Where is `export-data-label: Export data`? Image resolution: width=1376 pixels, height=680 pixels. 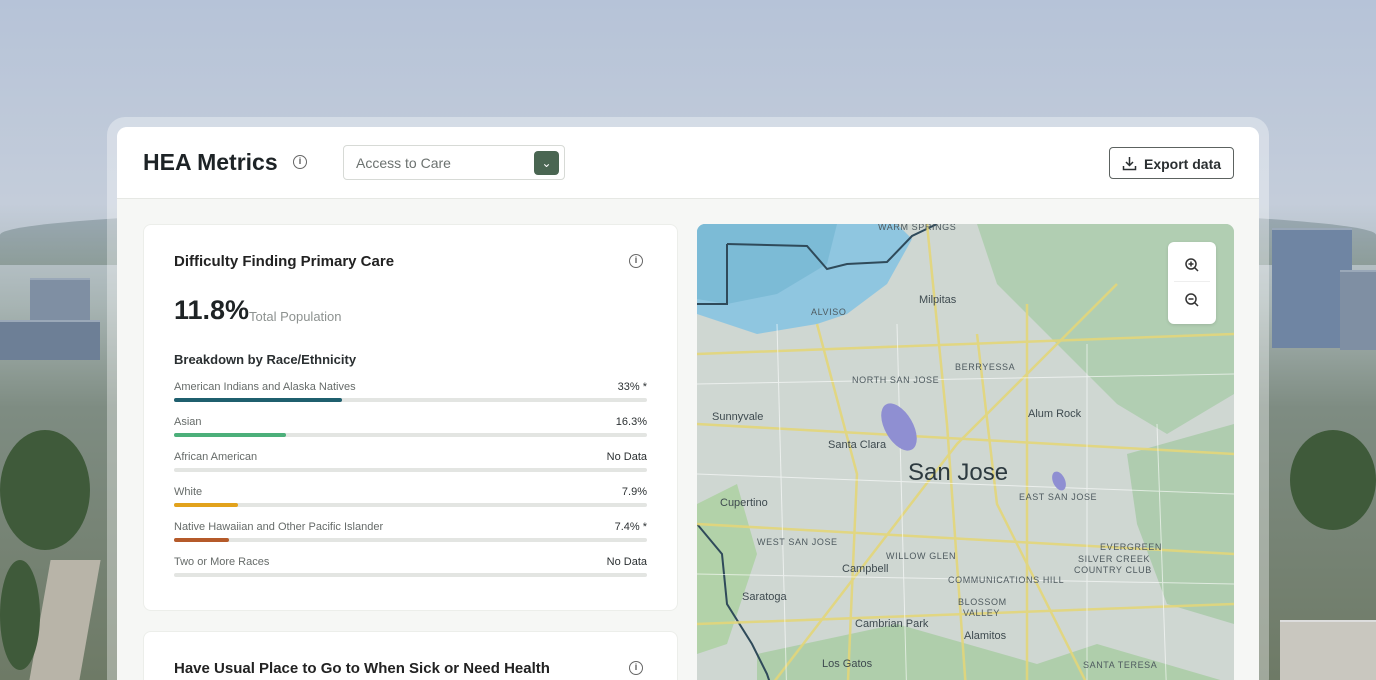 export-data-label: Export data is located at coordinates (1183, 164).